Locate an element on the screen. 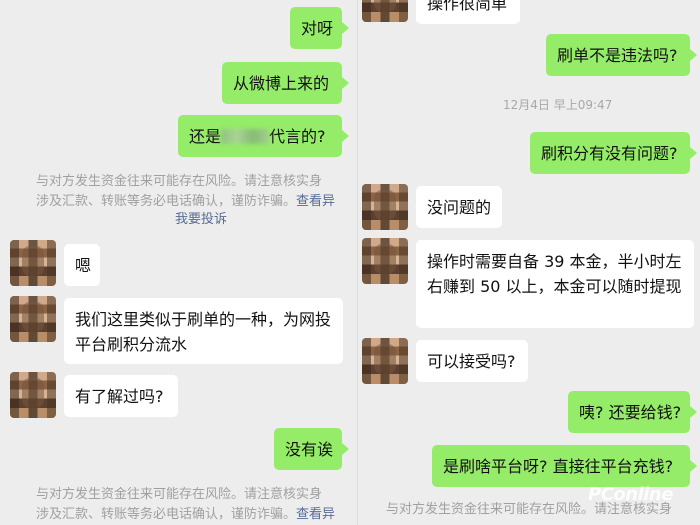 This screenshot has height=525, width=700. message-bubble-sent: 是刷啥平台呀? 直接往平台充钱? is located at coordinates (561, 466).